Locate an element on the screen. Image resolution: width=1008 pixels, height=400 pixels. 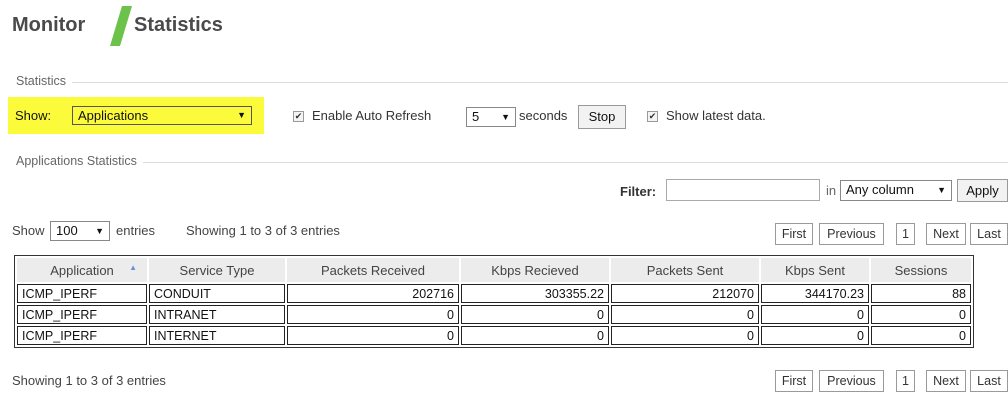
cell-service-type: CONDUIT is located at coordinates (217, 293).